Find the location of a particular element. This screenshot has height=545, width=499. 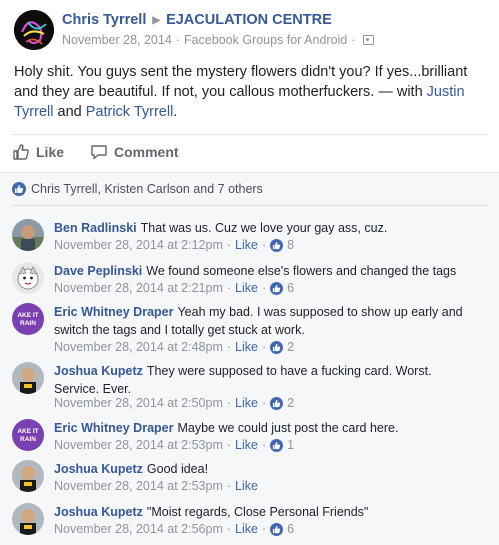

profile-picture-icon is located at coordinates (34, 30).